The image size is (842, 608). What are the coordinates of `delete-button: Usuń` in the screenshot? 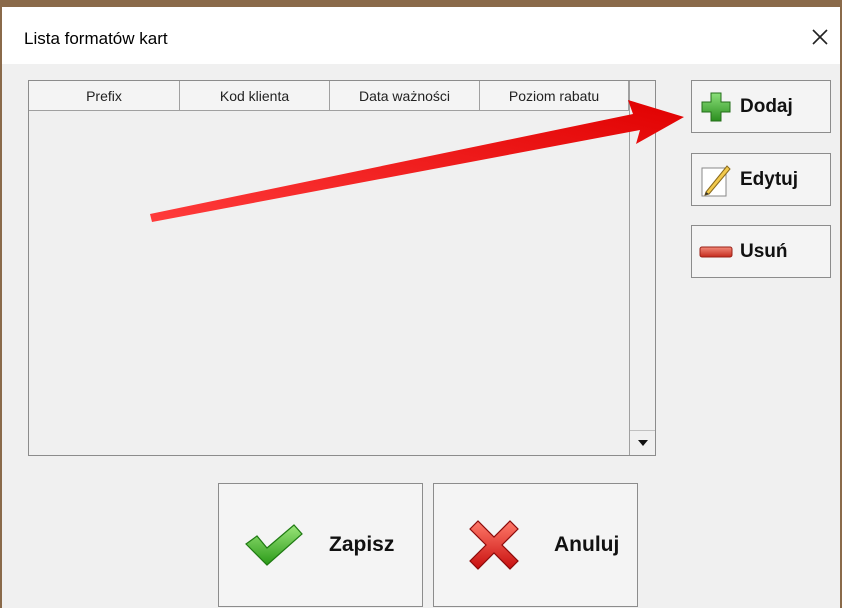 It's located at (761, 251).